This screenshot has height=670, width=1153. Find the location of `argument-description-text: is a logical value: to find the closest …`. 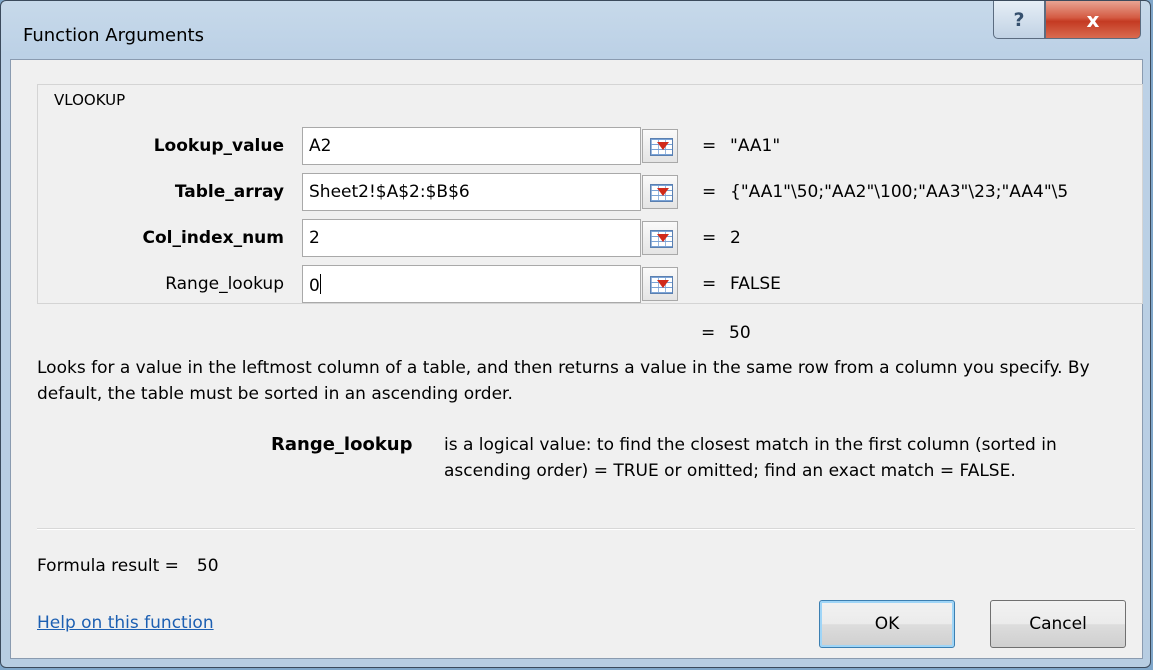

argument-description-text: is a logical value: to find the closest … is located at coordinates (750, 458).